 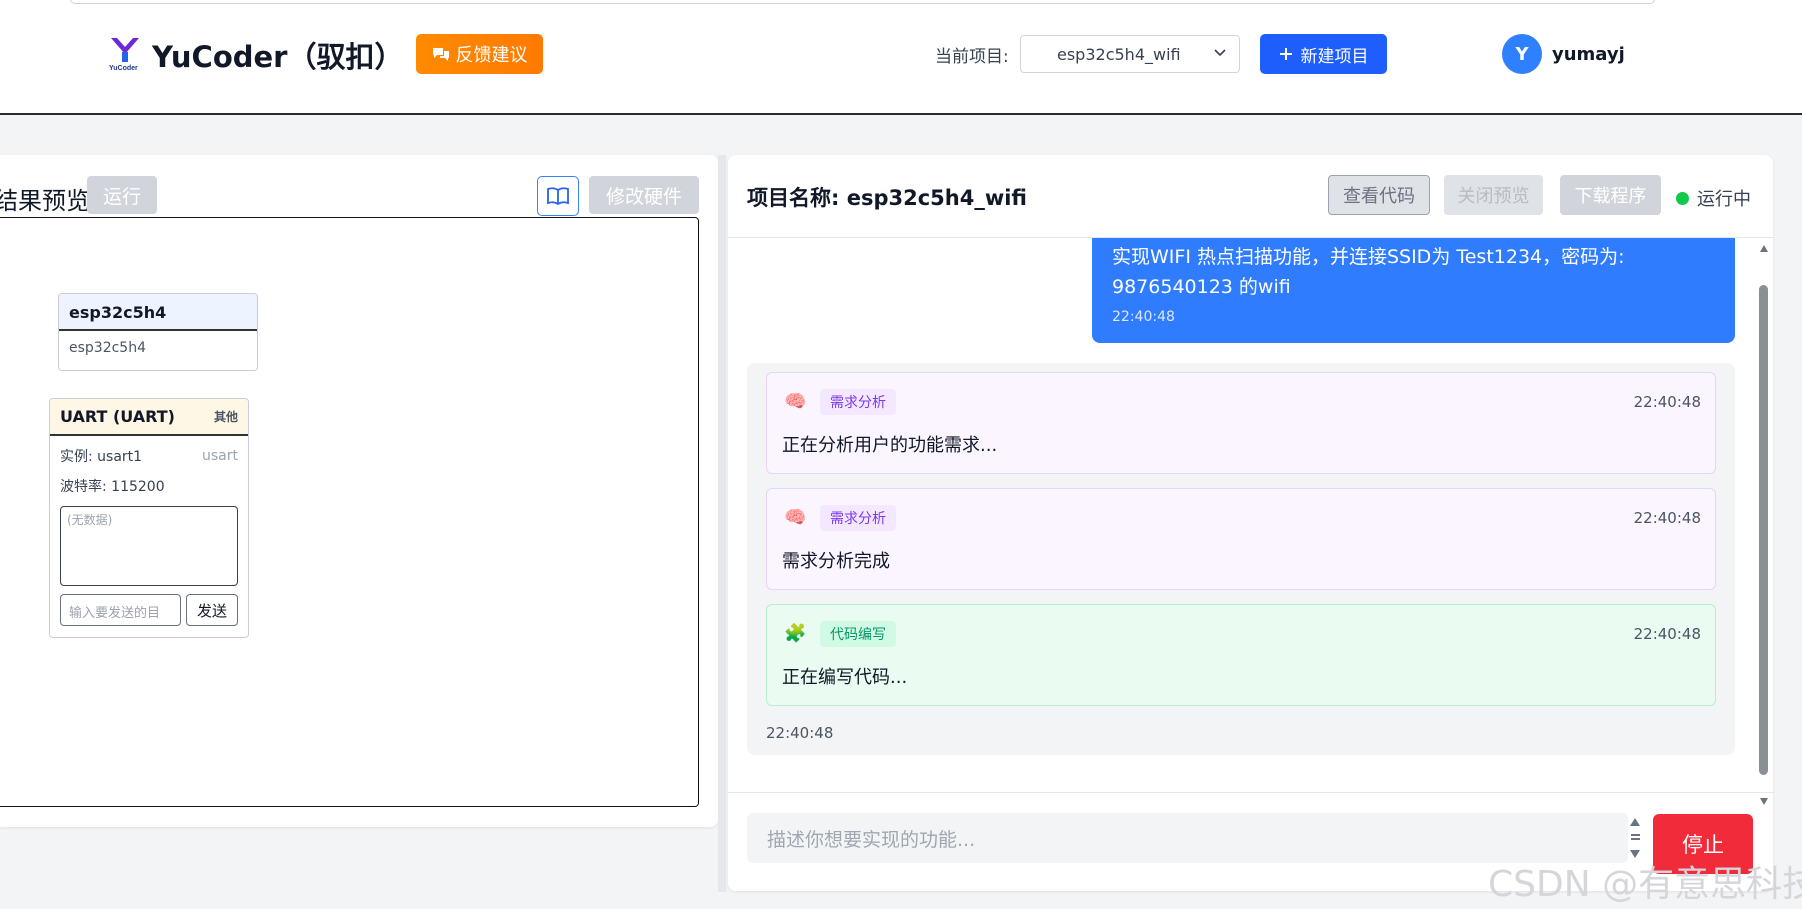 I want to click on project-name-title: 项目名称: esp32c5h4_wifi, so click(x=887, y=198).